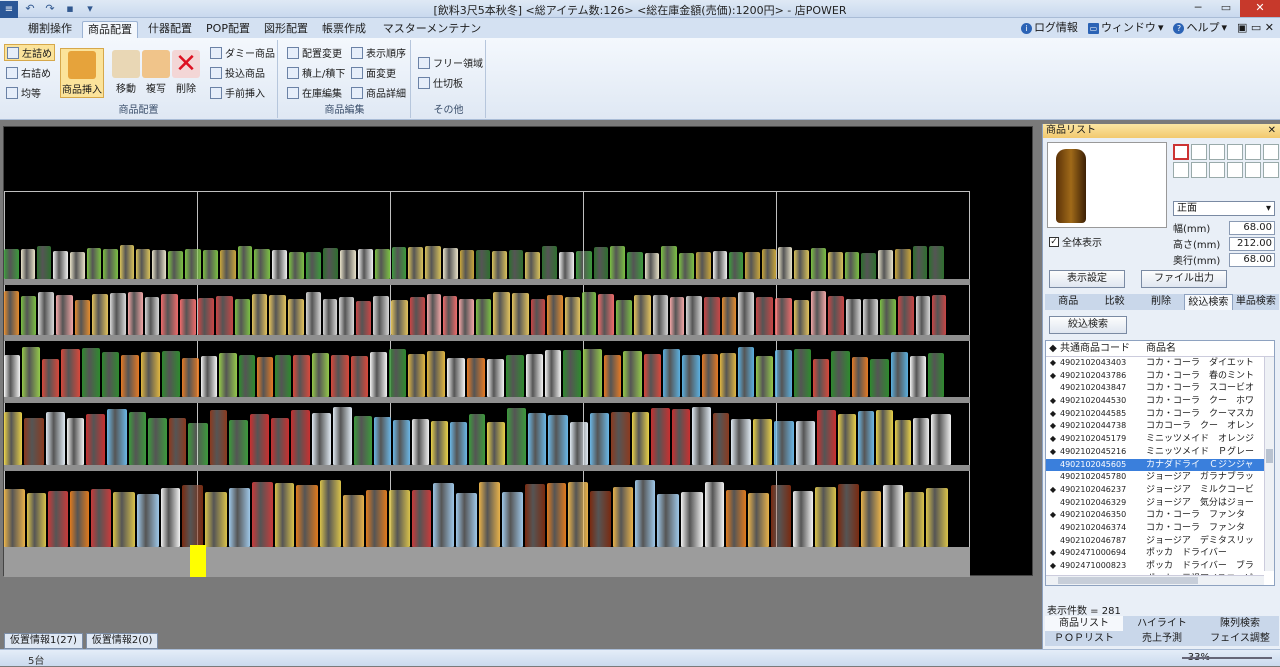  I want to click on minimize-icon: ─, so click(1198, 8).